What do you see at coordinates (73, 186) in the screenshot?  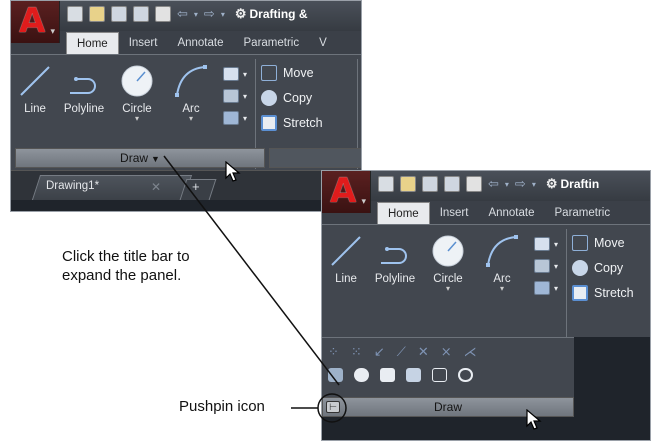 I see `drawing-tab-label: Drawing1*` at bounding box center [73, 186].